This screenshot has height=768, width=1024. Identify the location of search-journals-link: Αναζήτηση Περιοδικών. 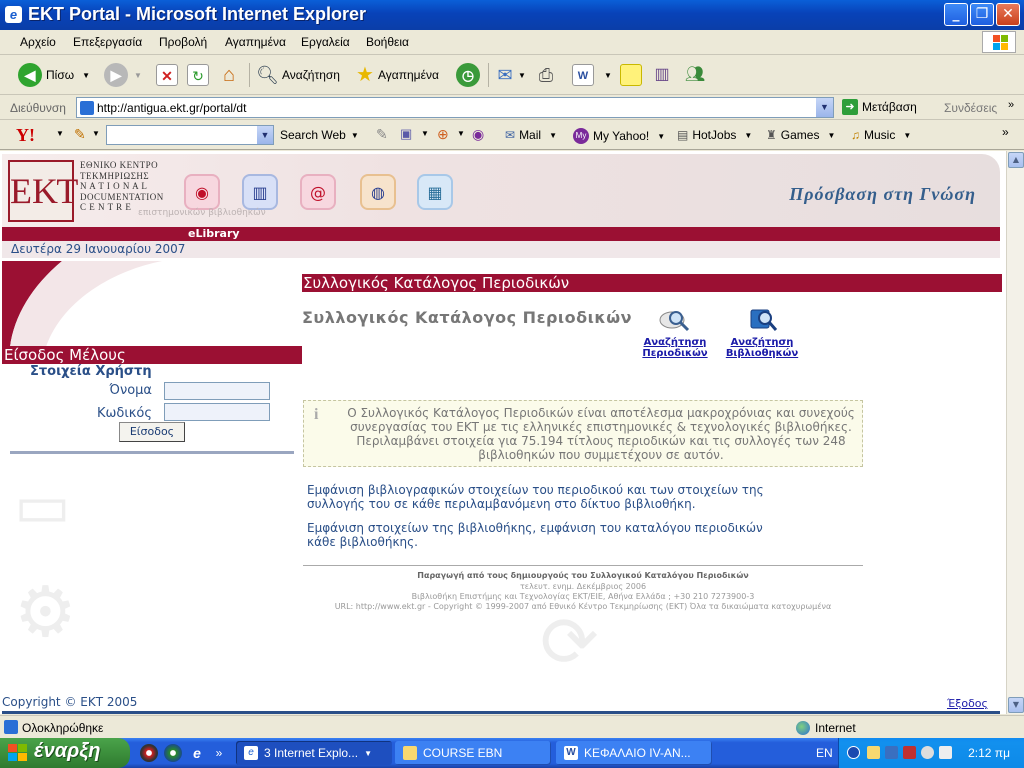
(675, 332).